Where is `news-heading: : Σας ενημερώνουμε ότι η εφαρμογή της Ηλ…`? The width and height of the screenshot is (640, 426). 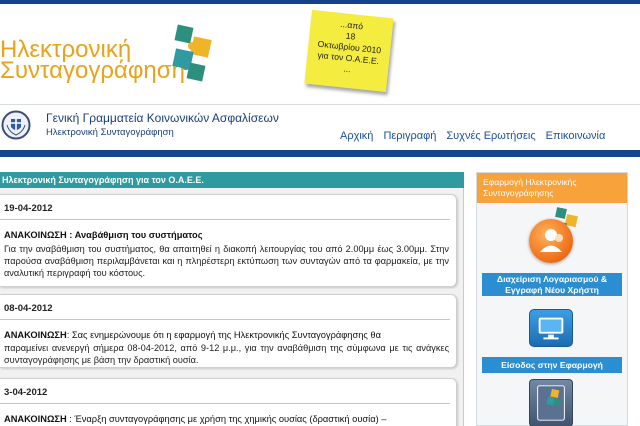
news-heading: : Σας ενημερώνουμε ότι η εφαρμογή της Ηλ… is located at coordinates (223, 335).